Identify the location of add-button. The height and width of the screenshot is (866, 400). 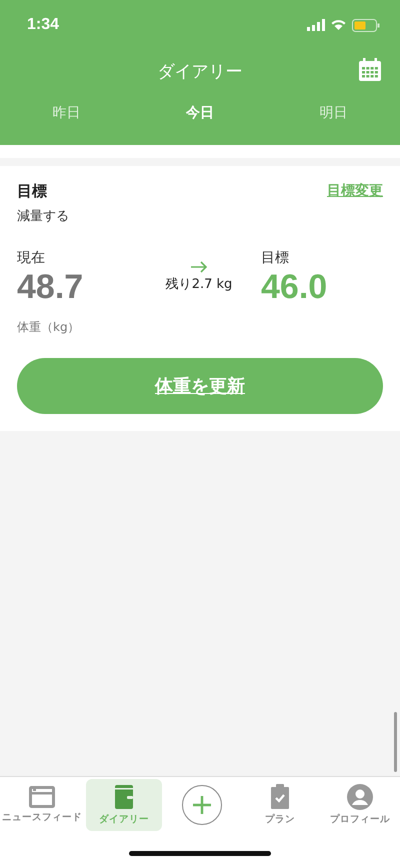
(202, 805).